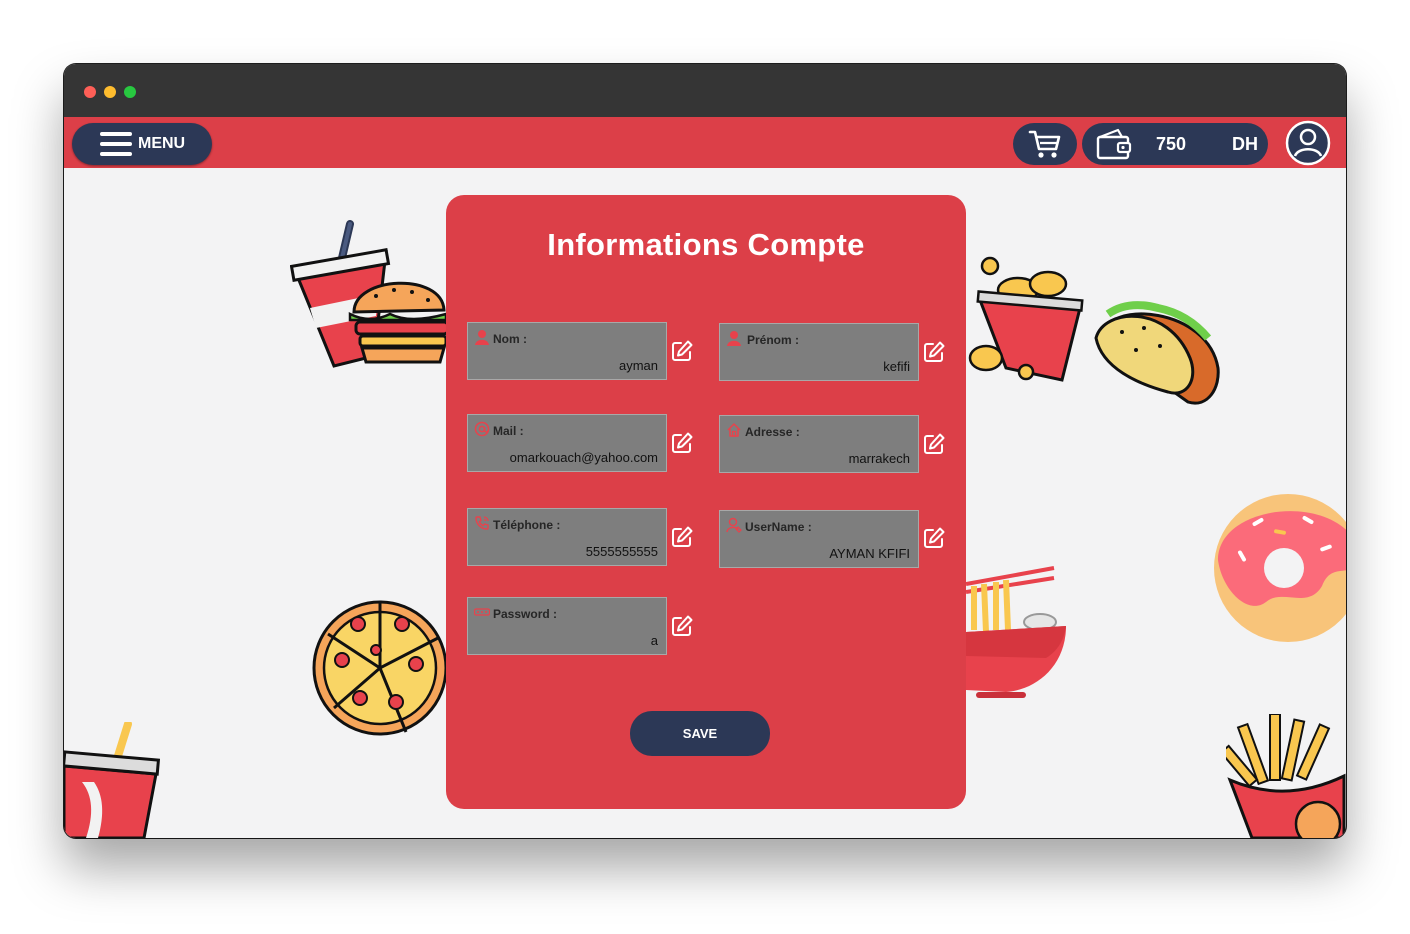 The image size is (1410, 934). What do you see at coordinates (654, 640) in the screenshot?
I see `password-value: a` at bounding box center [654, 640].